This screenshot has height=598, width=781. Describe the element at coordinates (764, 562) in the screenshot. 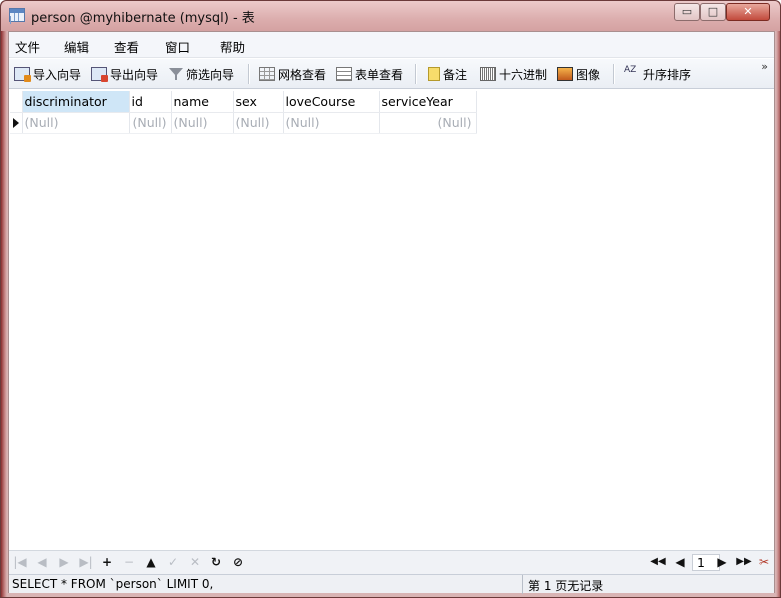

I see `settings-tools-button: ✂` at that location.